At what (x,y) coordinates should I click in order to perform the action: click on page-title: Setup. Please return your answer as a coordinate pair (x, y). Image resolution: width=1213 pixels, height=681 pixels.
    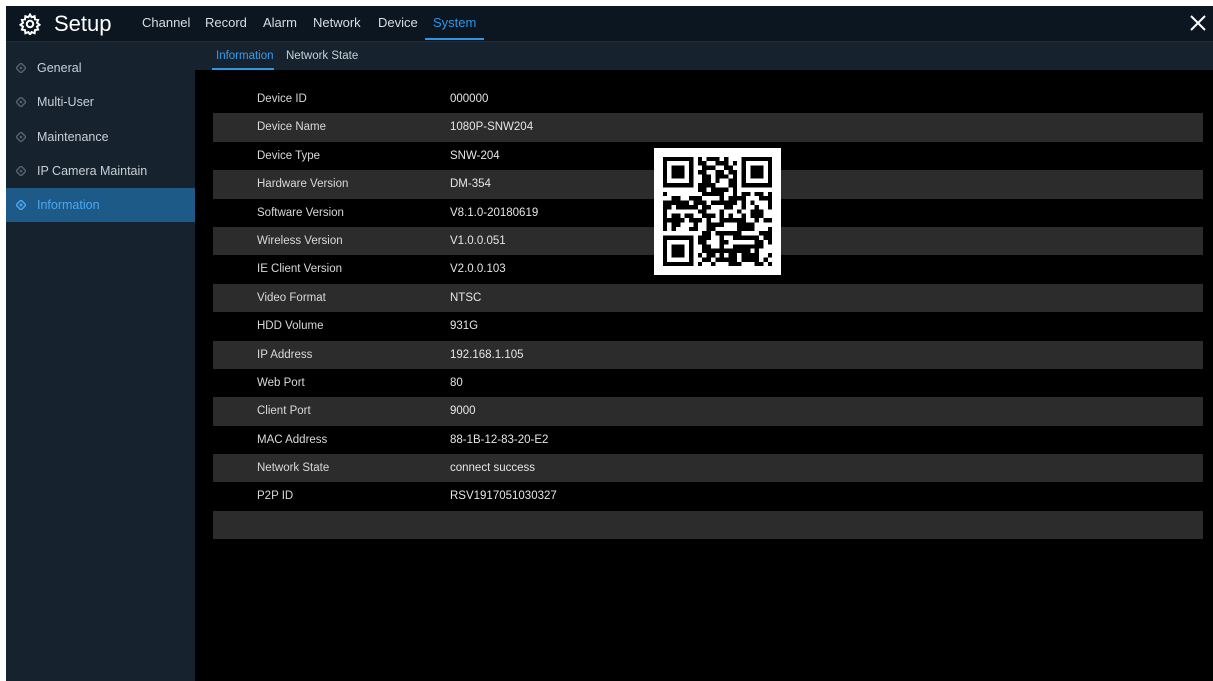
    Looking at the image, I should click on (83, 23).